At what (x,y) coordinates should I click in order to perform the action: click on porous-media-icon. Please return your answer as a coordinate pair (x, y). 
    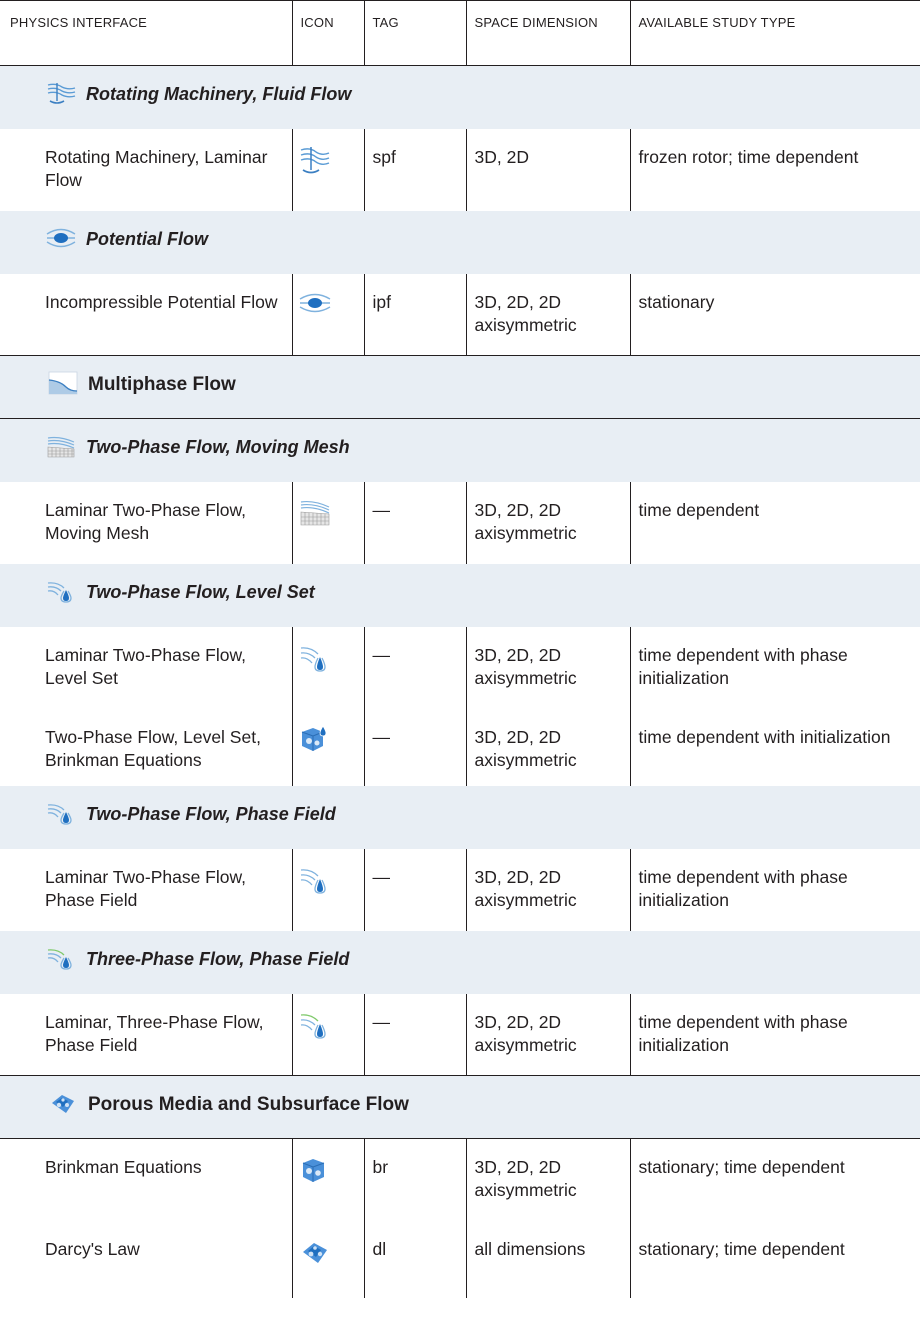
    Looking at the image, I should click on (63, 1104).